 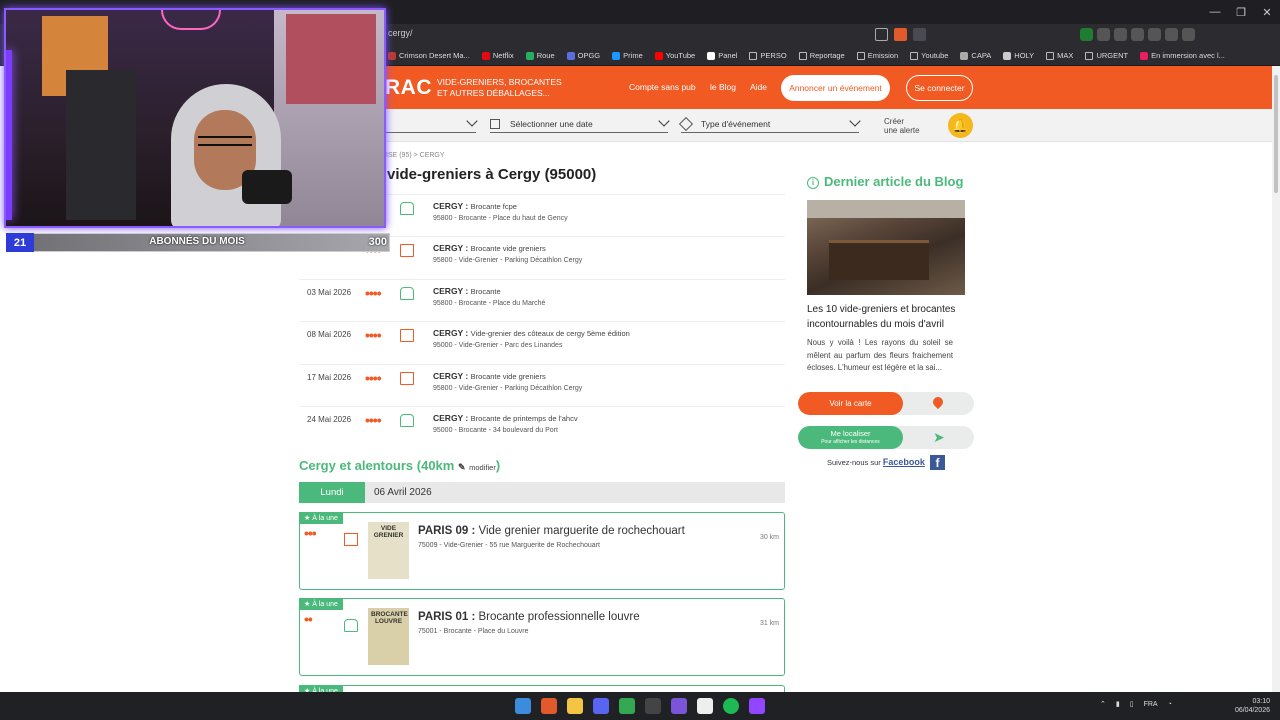 What do you see at coordinates (1276, 134) in the screenshot?
I see `scrollbar-thumb` at bounding box center [1276, 134].